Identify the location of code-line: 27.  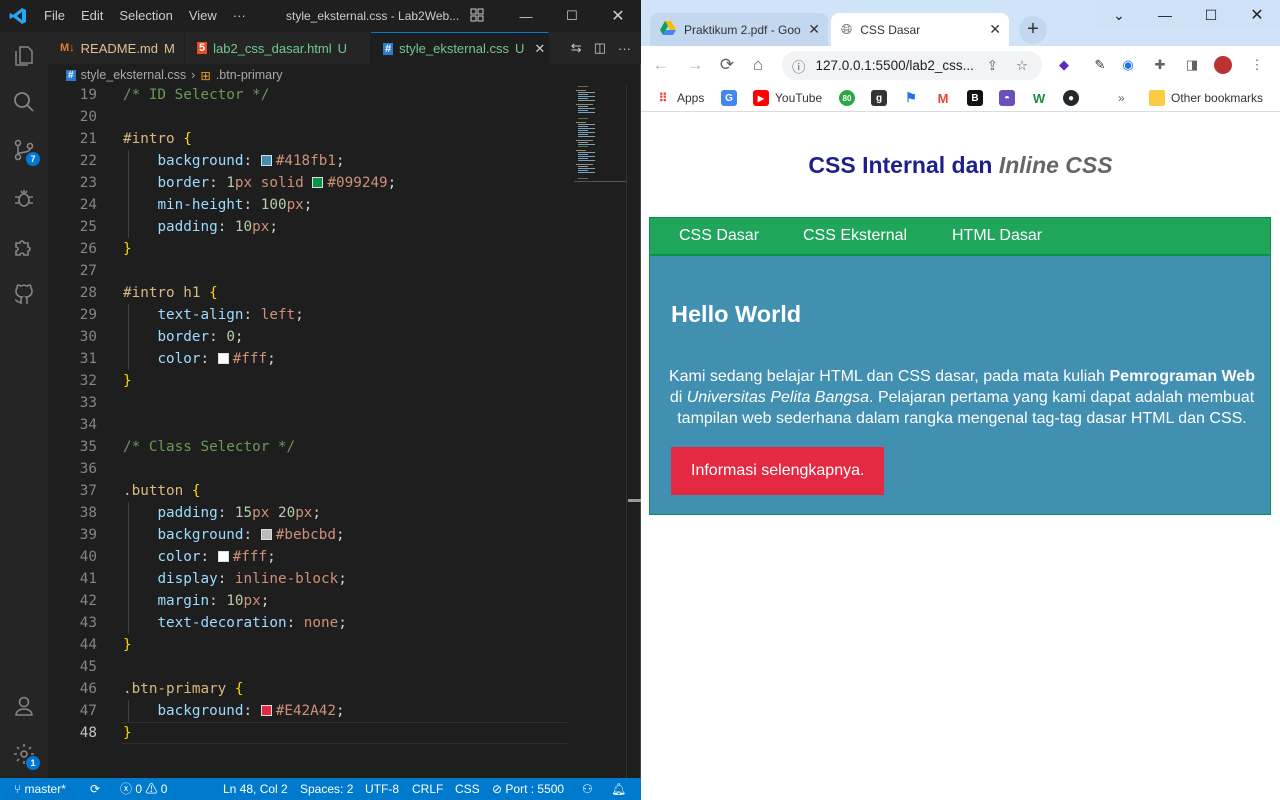
(308, 271).